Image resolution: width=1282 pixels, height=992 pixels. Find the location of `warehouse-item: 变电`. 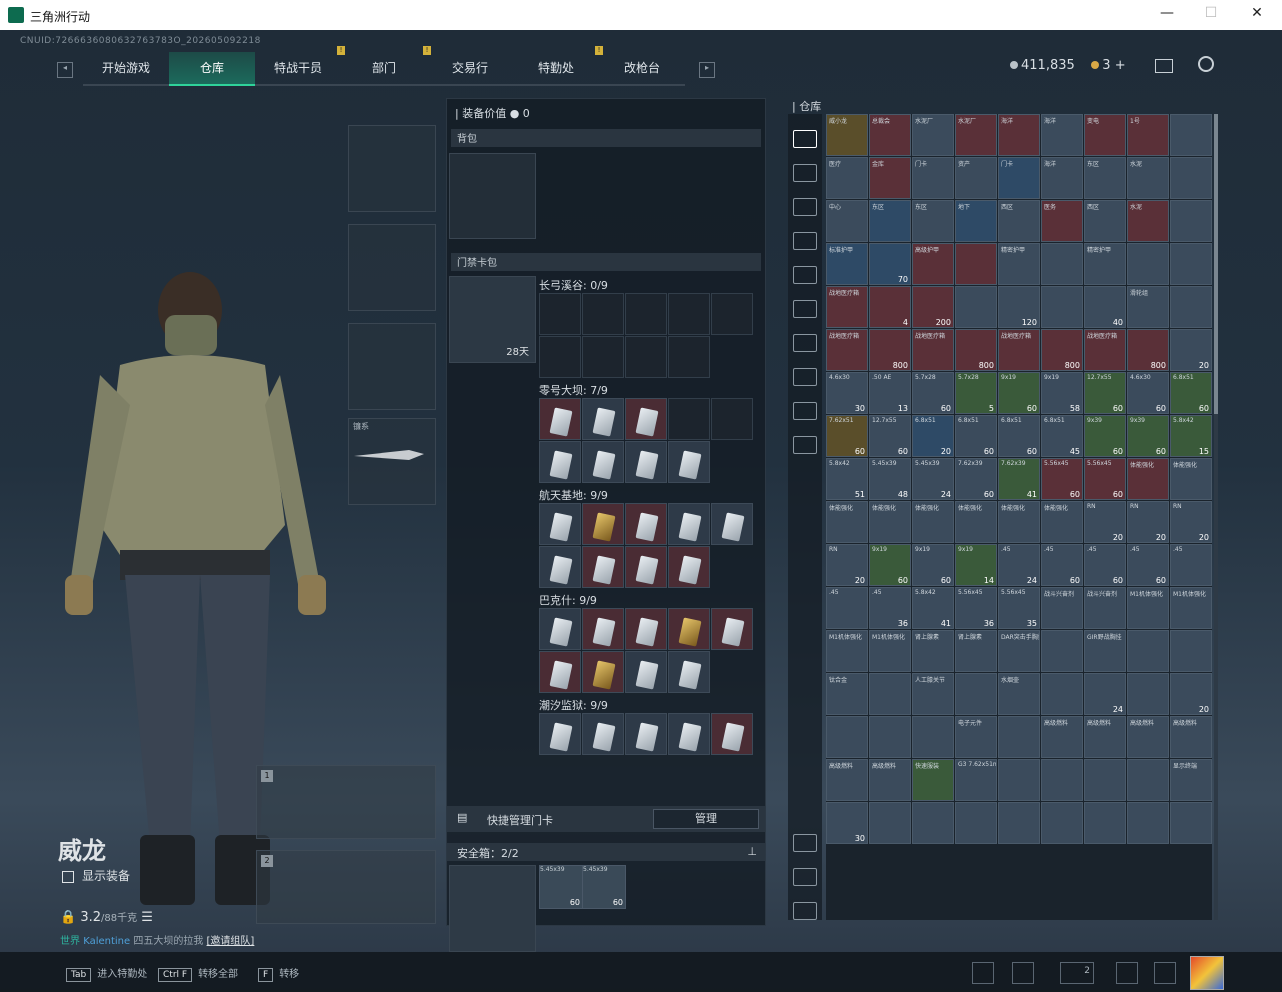

warehouse-item: 变电 is located at coordinates (1105, 135).